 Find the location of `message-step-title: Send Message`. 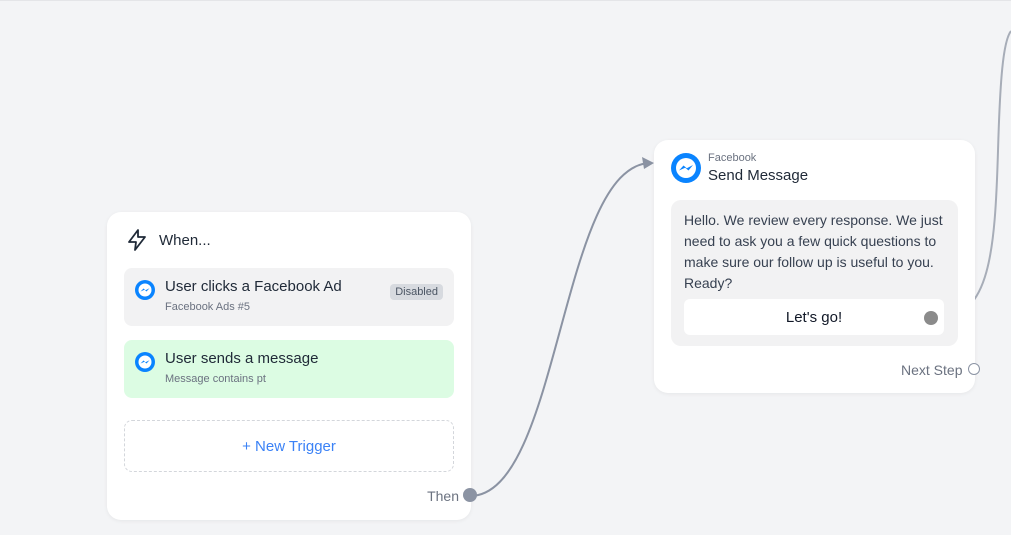

message-step-title: Send Message is located at coordinates (758, 175).